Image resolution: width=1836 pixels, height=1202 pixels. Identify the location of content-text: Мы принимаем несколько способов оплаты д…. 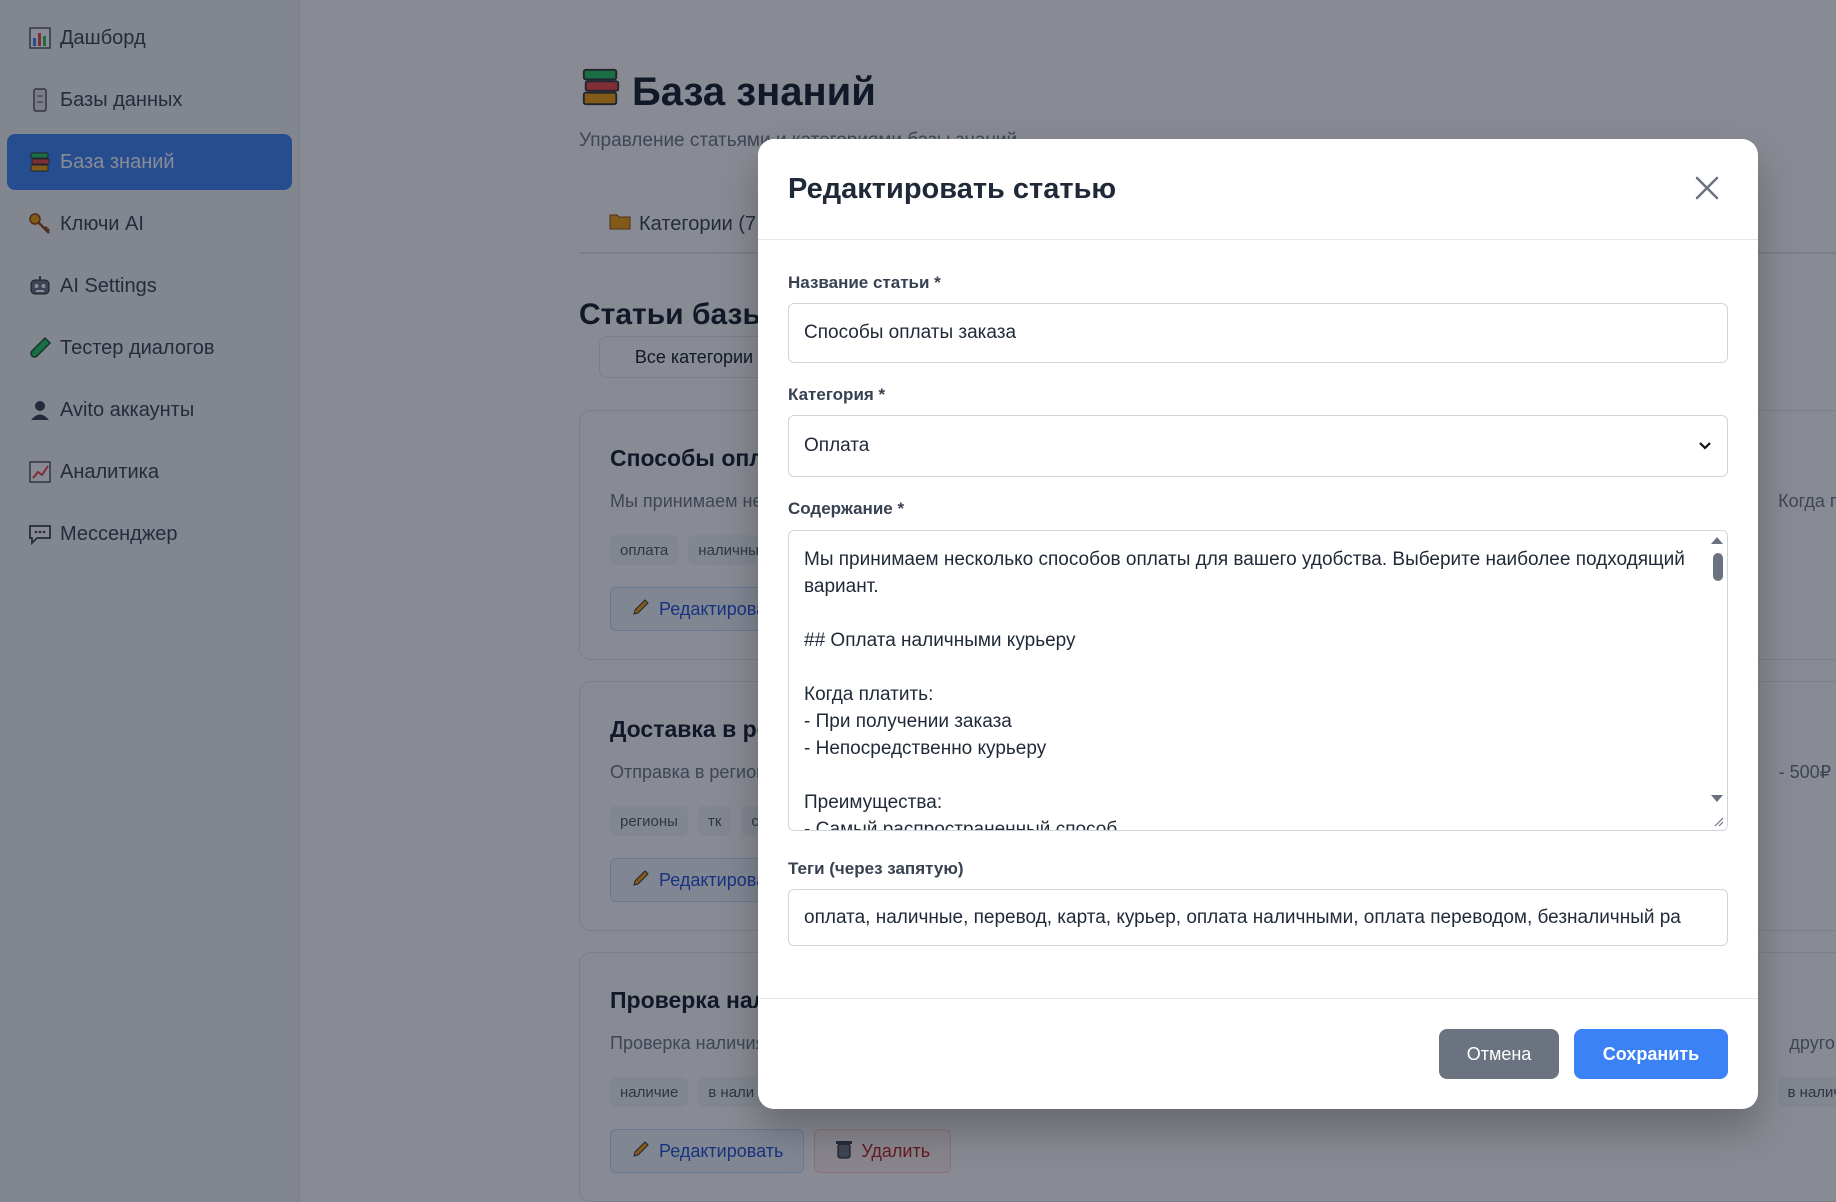
(1244, 690).